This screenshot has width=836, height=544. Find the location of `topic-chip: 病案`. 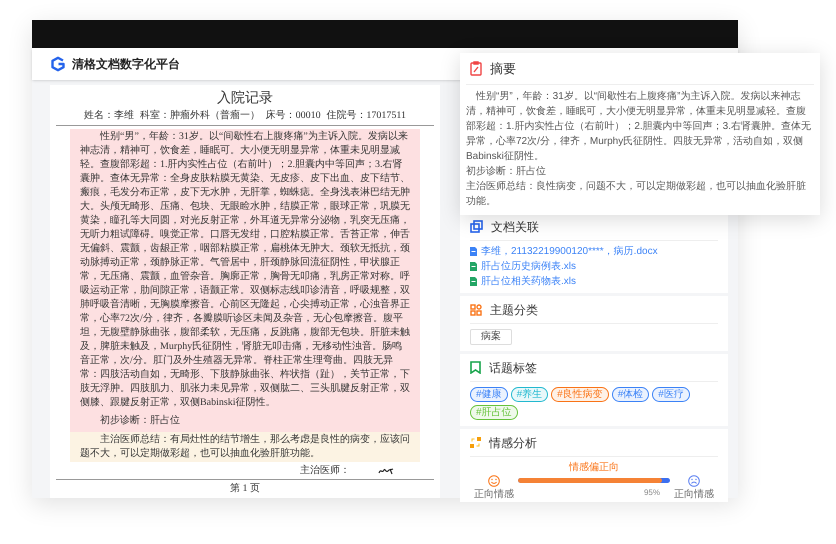

topic-chip: 病案 is located at coordinates (491, 337).